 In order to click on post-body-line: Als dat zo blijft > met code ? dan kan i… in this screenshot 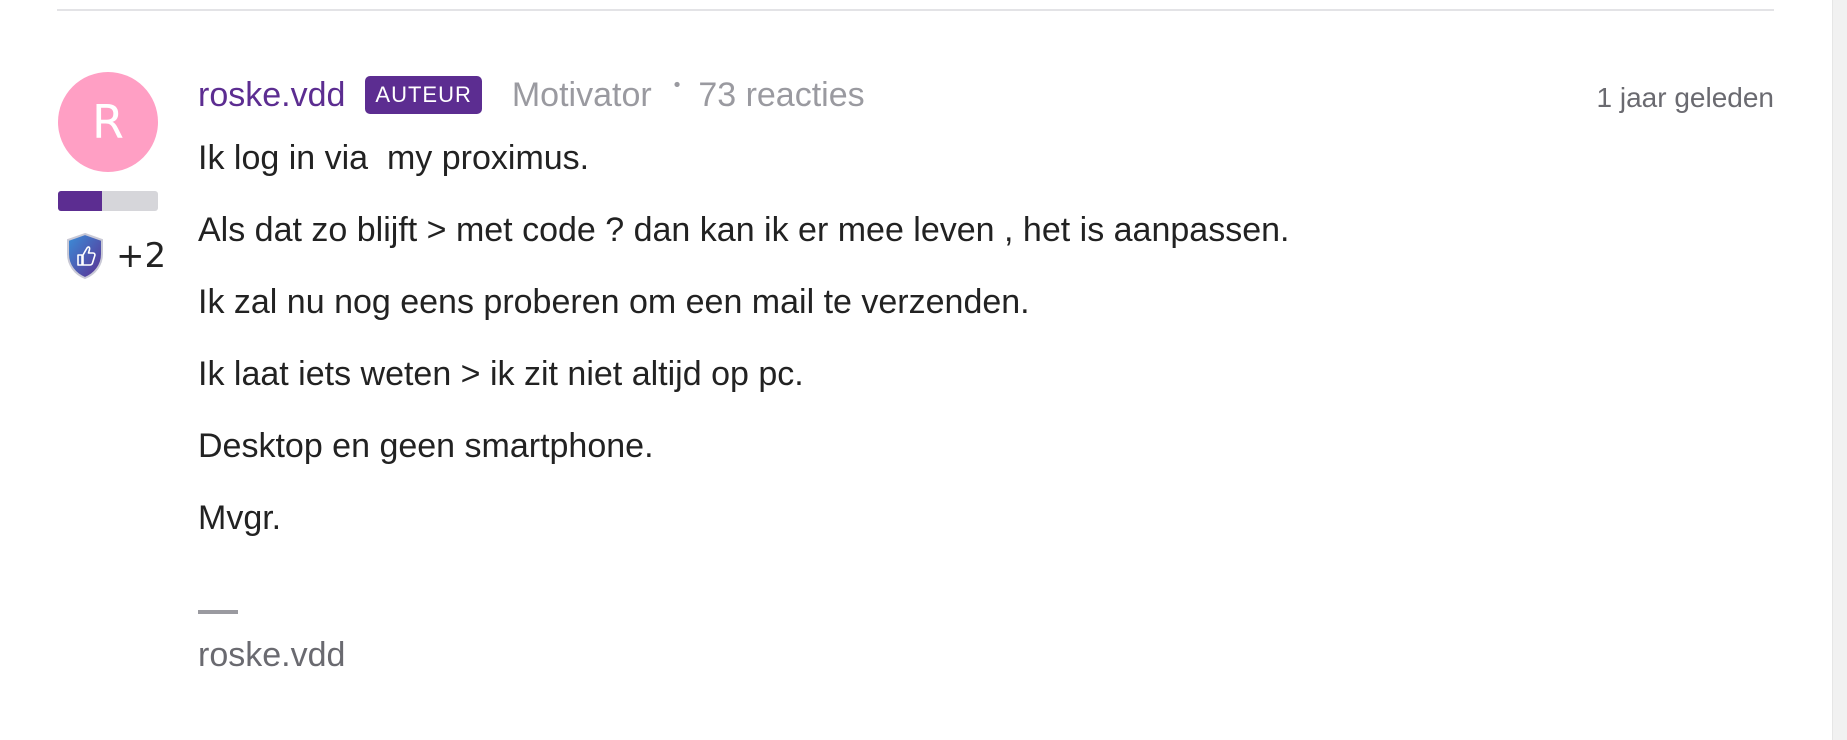, I will do `click(744, 230)`.